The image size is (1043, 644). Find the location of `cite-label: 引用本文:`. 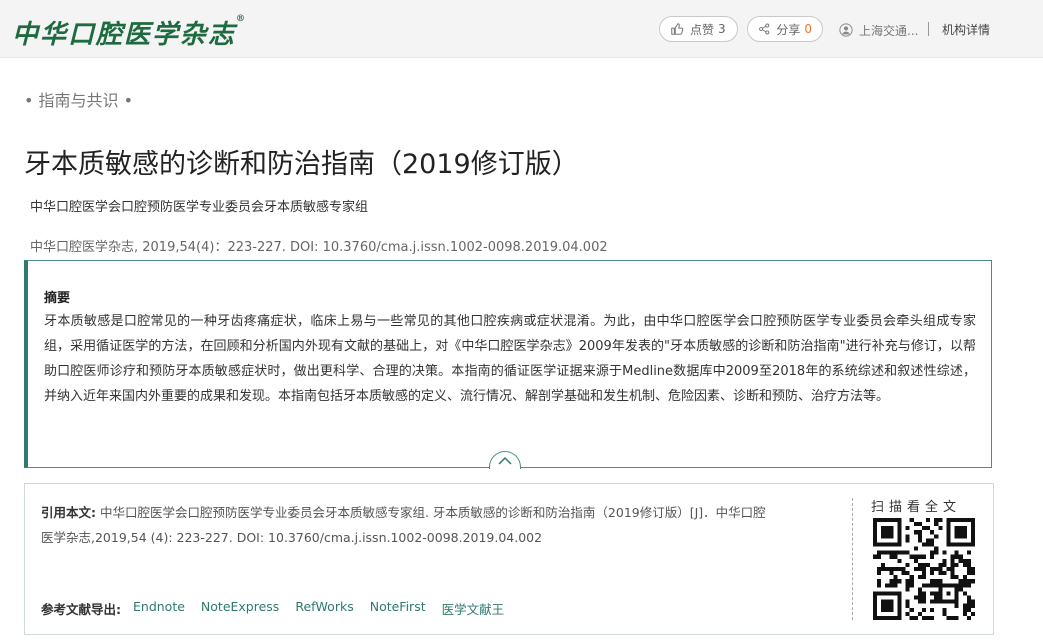

cite-label: 引用本文: is located at coordinates (68, 512).